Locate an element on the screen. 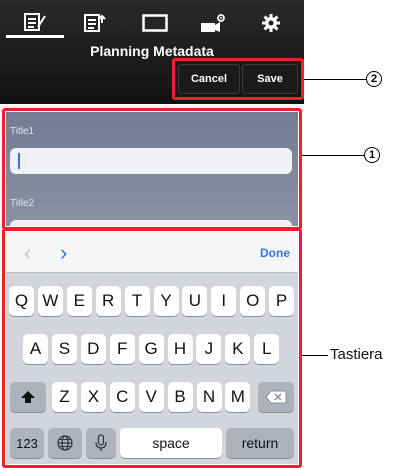 The image size is (404, 468). callout-2: 2 is located at coordinates (374, 79).